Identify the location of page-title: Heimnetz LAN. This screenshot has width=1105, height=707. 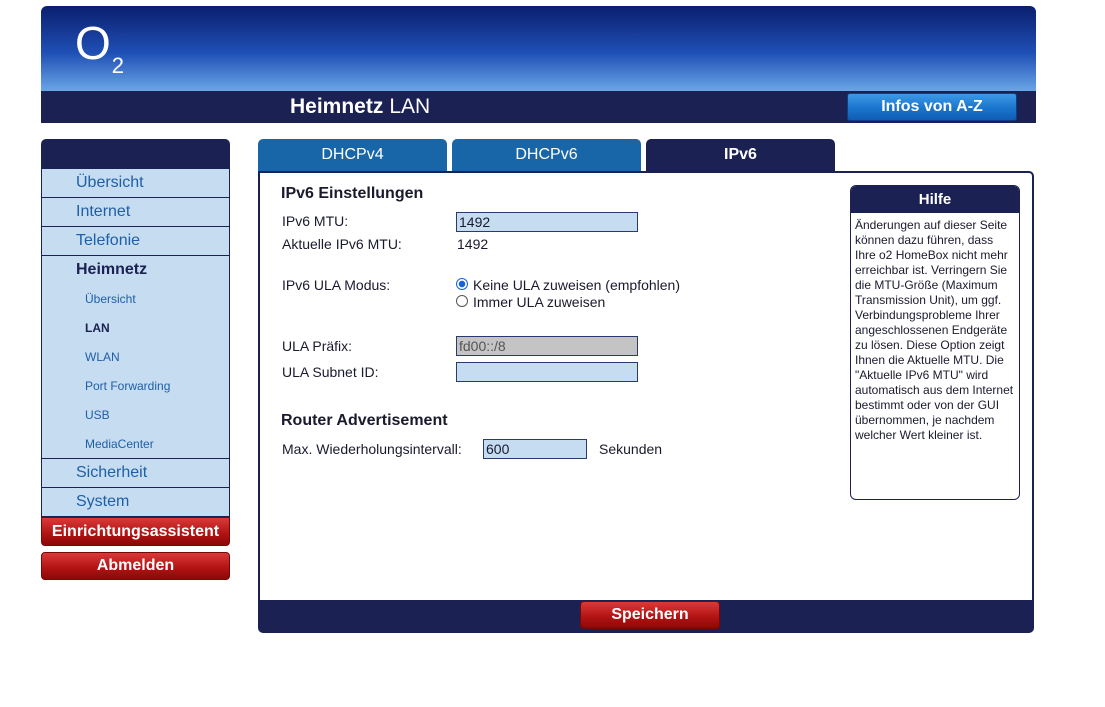
(360, 107).